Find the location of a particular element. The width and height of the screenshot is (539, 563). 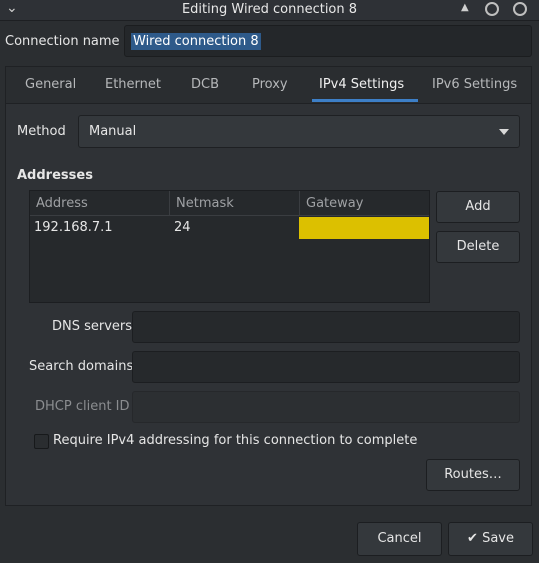

tab-general: General is located at coordinates (50, 84).